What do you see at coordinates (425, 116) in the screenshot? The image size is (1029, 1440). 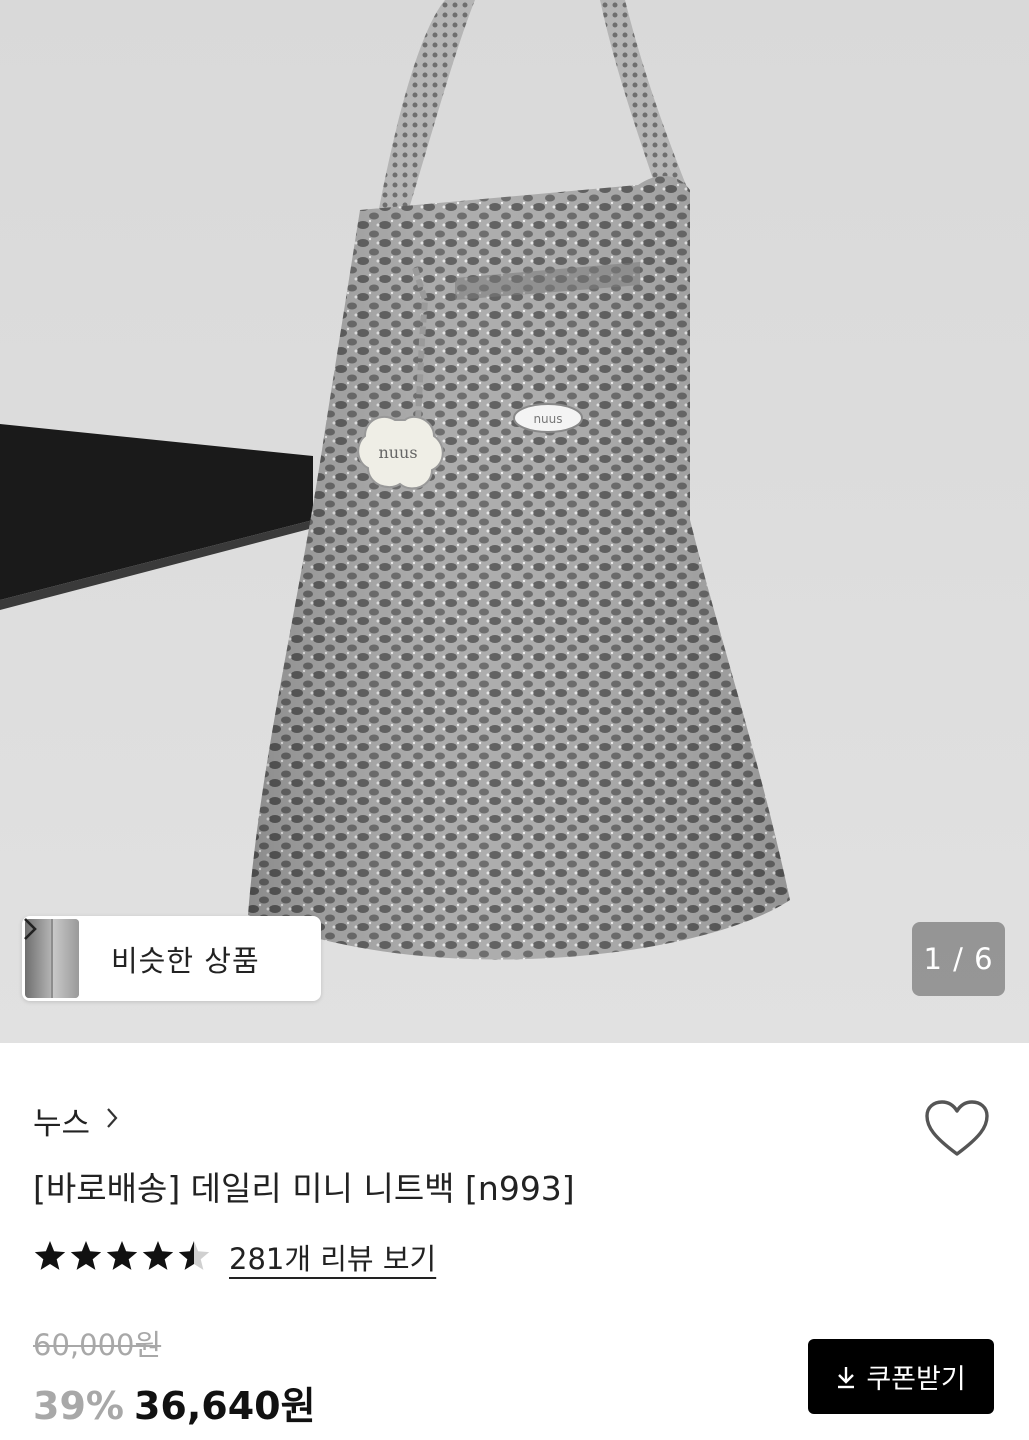 I see `bag-strap-left` at bounding box center [425, 116].